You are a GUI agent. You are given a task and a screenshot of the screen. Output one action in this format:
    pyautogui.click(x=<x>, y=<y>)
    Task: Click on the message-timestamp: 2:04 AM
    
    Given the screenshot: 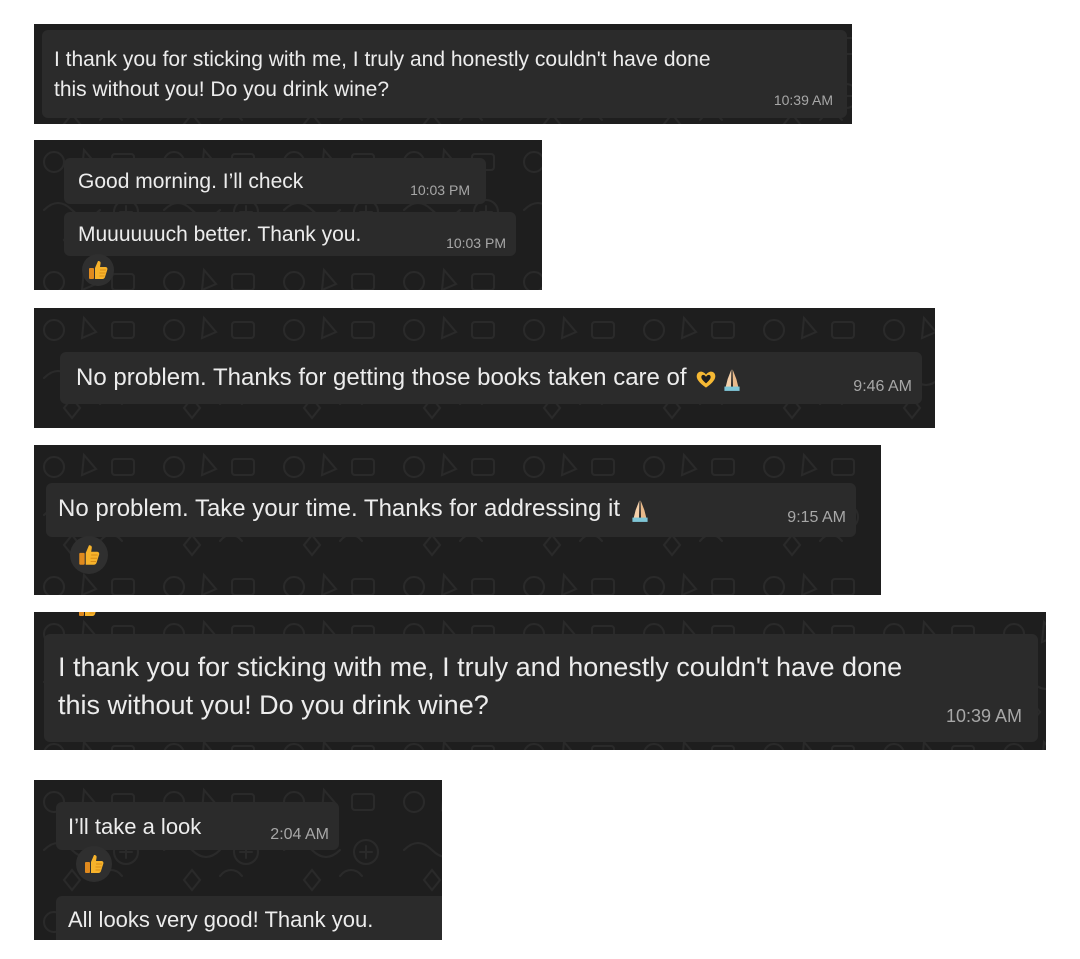 What is the action you would take?
    pyautogui.click(x=299, y=834)
    